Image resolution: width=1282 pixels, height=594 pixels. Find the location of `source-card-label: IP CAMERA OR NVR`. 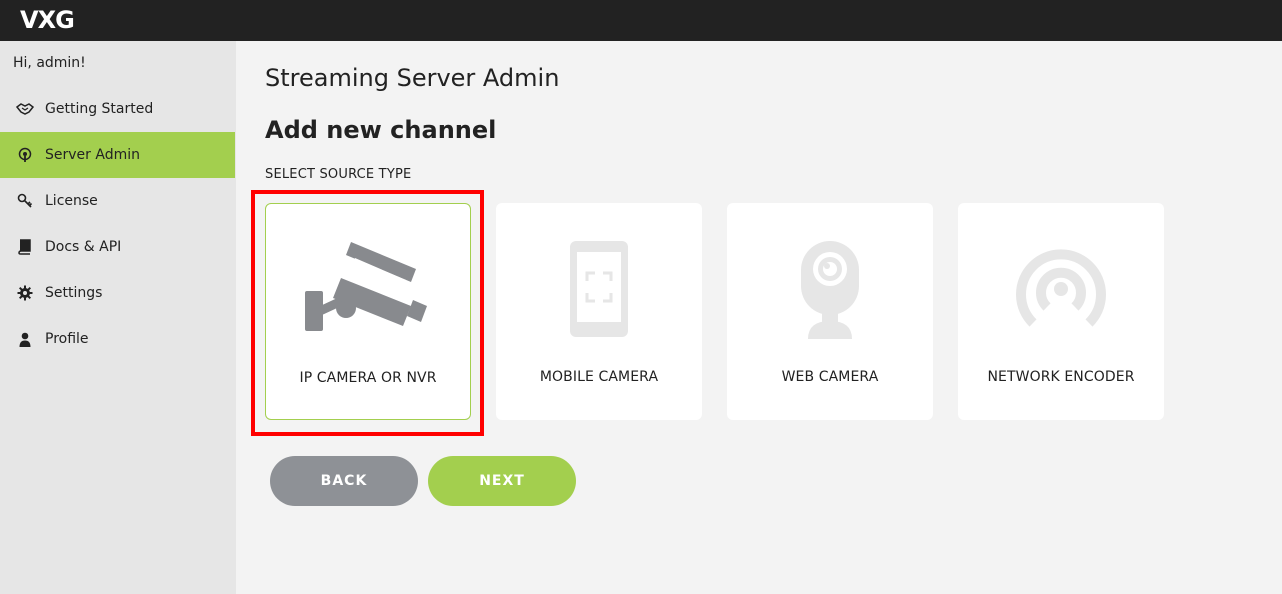

source-card-label: IP CAMERA OR NVR is located at coordinates (368, 378).